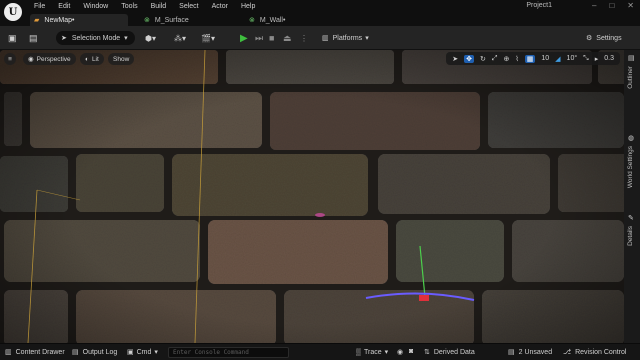 The width and height of the screenshot is (640, 360). Describe the element at coordinates (530, 58) in the screenshot. I see `grid-snap-icon: ▦` at that location.